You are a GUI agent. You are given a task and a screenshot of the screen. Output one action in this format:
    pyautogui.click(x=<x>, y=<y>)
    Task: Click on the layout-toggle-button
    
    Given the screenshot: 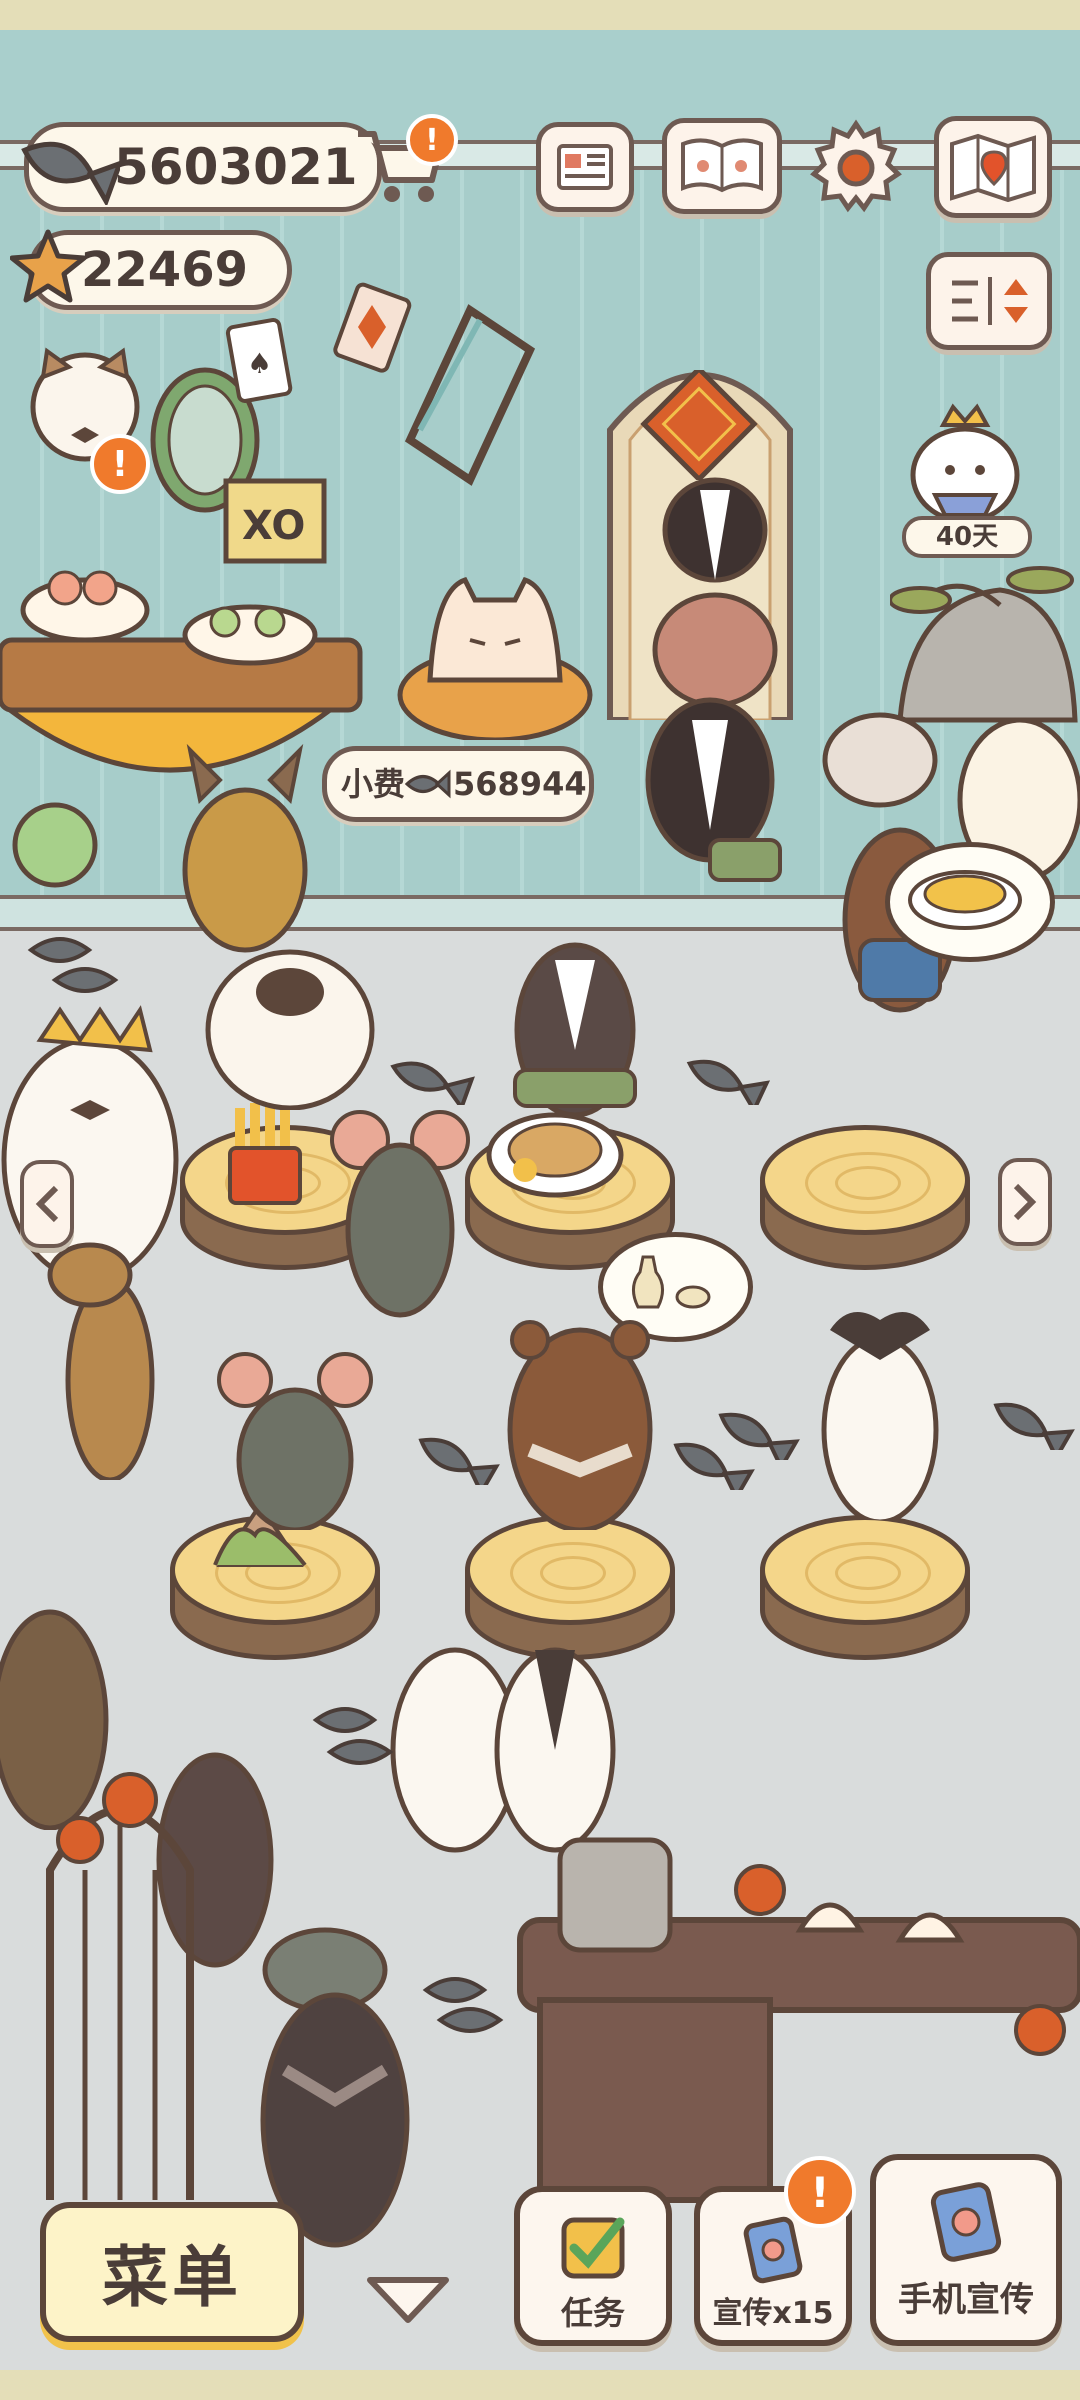 What is the action you would take?
    pyautogui.click(x=989, y=301)
    